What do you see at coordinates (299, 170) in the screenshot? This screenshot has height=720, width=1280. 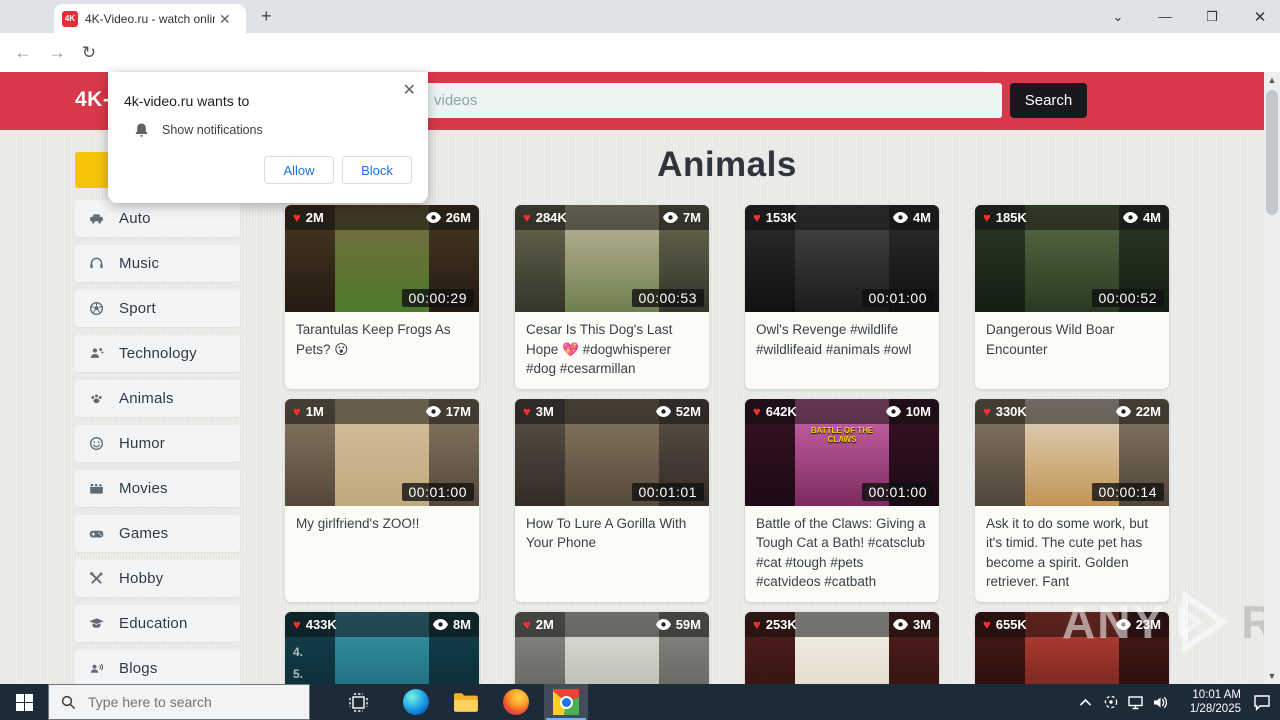 I see `allow-button: Allow` at bounding box center [299, 170].